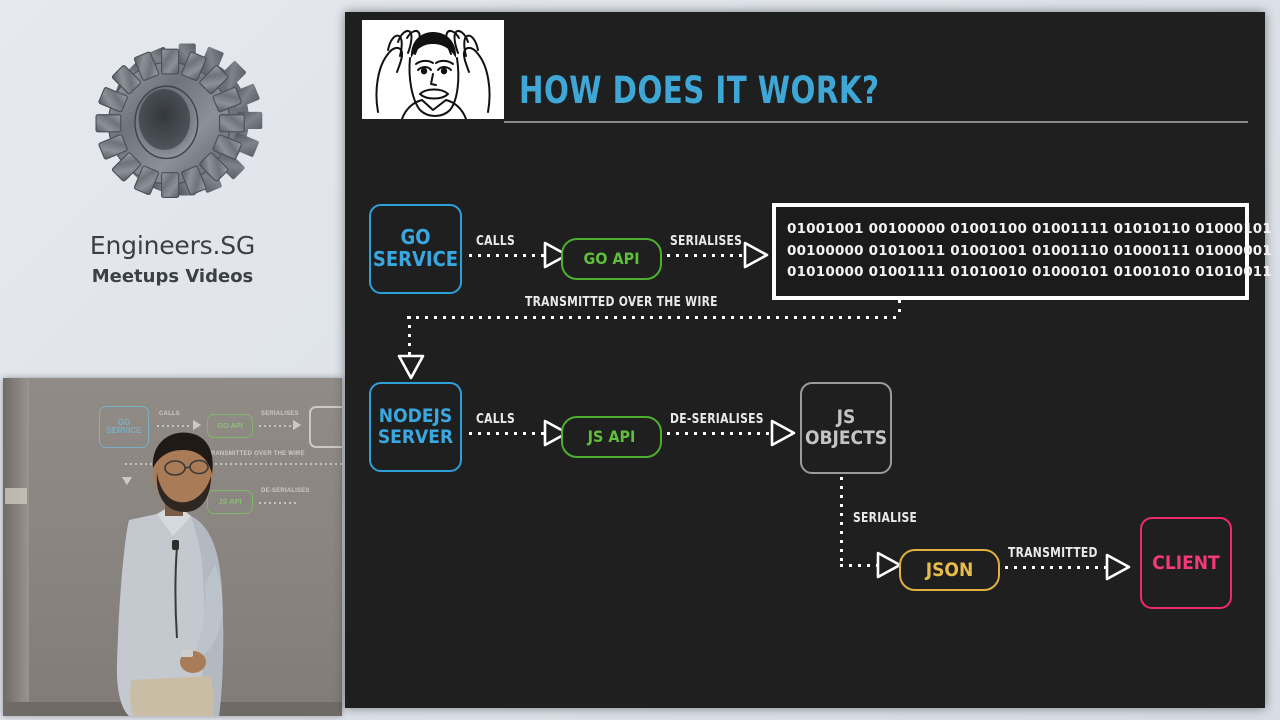 This screenshot has width=1280, height=720. I want to click on node-nodejs-server: NODEJS SERVER, so click(415, 427).